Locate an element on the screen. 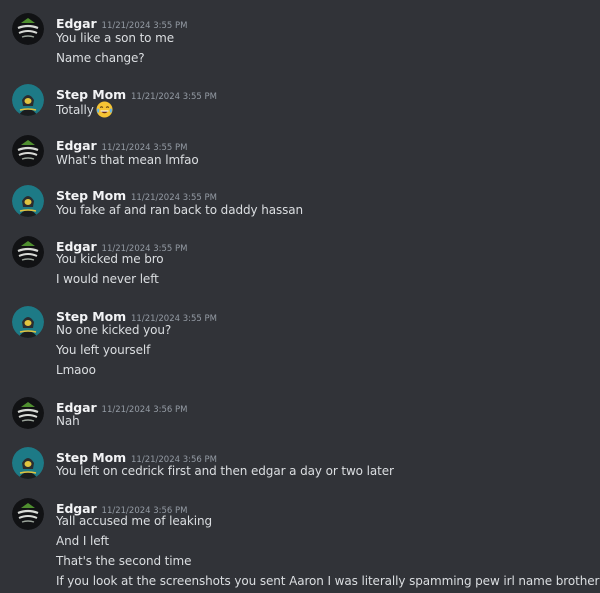 This screenshot has height=593, width=600. message-text: Yall accused me of leaking is located at coordinates (134, 521).